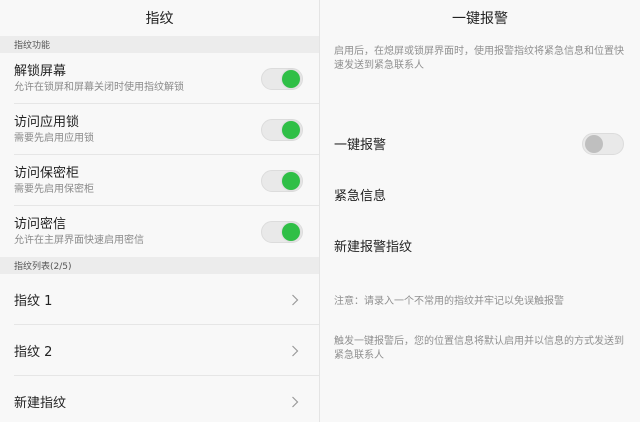 The width and height of the screenshot is (640, 422). I want to click on setting-unlock-screen: 解锁屏幕 允许在锁屏和屏幕关闭时使用指纹解锁, so click(159, 78).